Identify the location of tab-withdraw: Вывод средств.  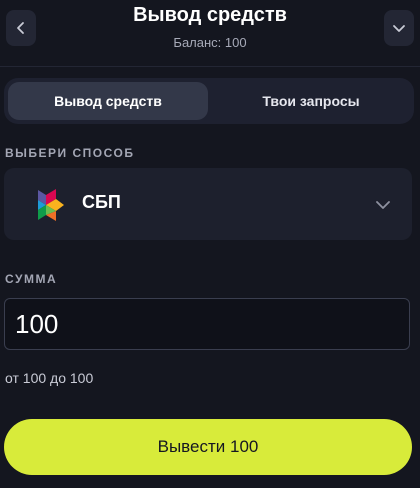
(108, 101).